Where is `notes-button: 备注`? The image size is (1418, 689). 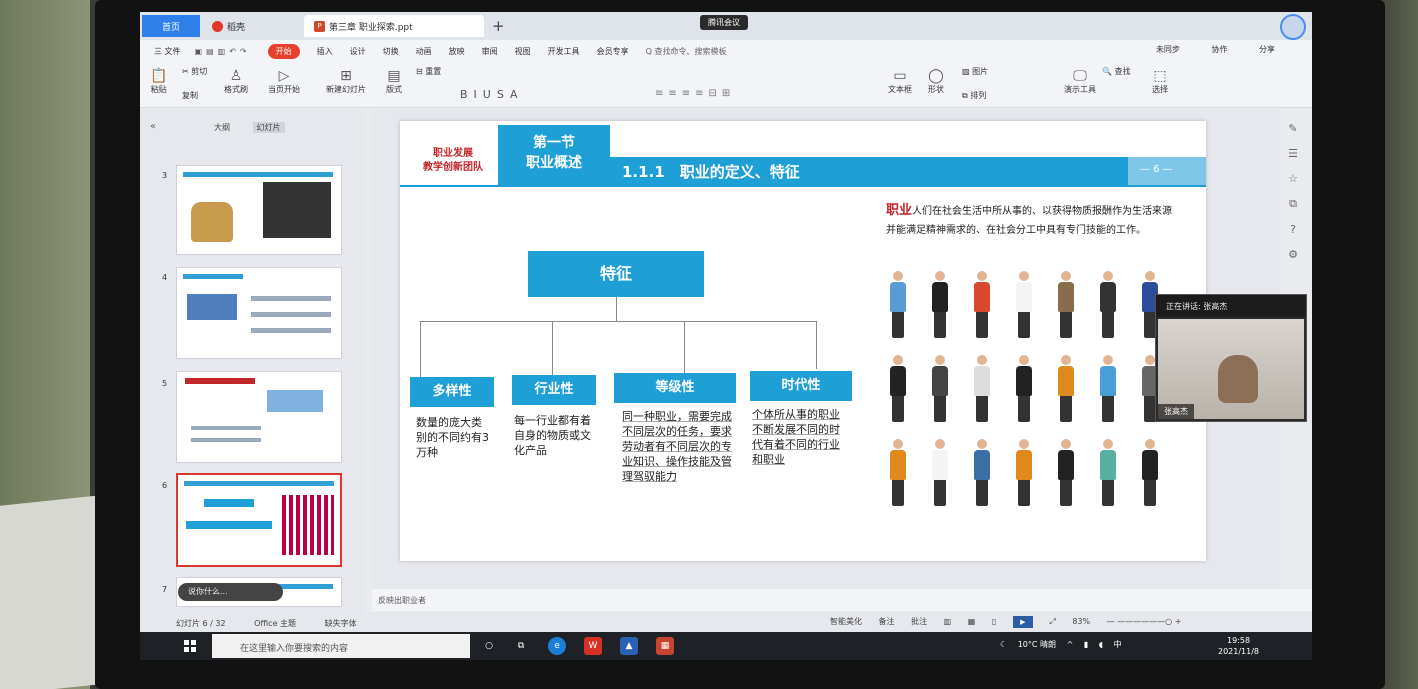 notes-button: 备注 is located at coordinates (887, 621).